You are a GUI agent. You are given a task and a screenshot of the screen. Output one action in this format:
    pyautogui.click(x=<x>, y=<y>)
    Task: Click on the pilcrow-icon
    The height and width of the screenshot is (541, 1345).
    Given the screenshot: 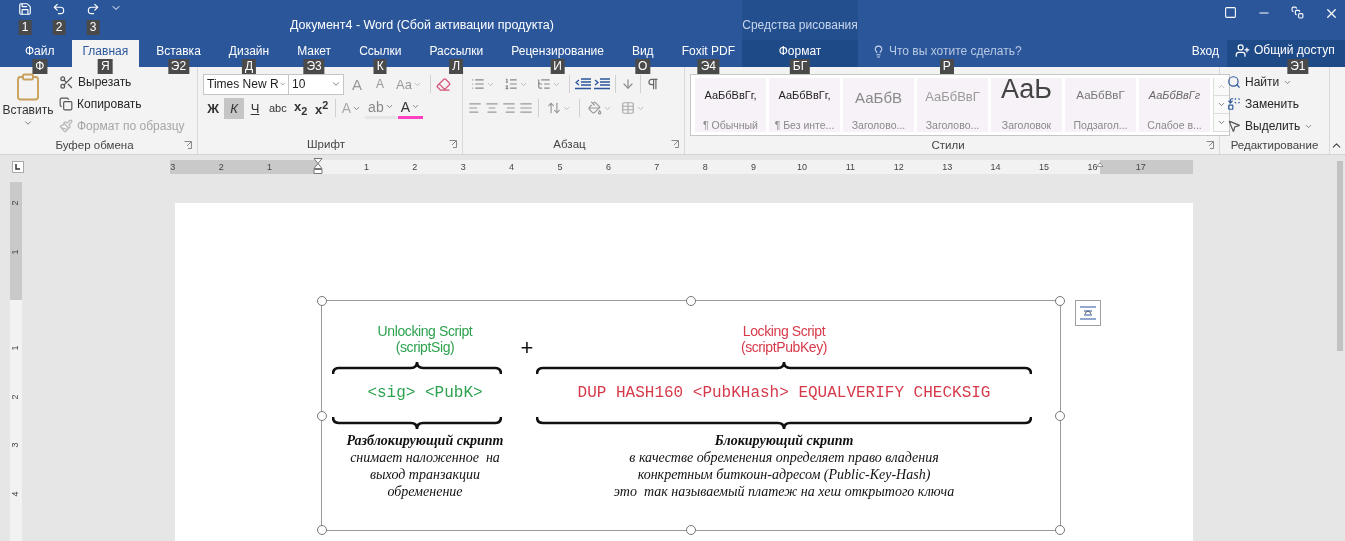 What is the action you would take?
    pyautogui.click(x=653, y=84)
    